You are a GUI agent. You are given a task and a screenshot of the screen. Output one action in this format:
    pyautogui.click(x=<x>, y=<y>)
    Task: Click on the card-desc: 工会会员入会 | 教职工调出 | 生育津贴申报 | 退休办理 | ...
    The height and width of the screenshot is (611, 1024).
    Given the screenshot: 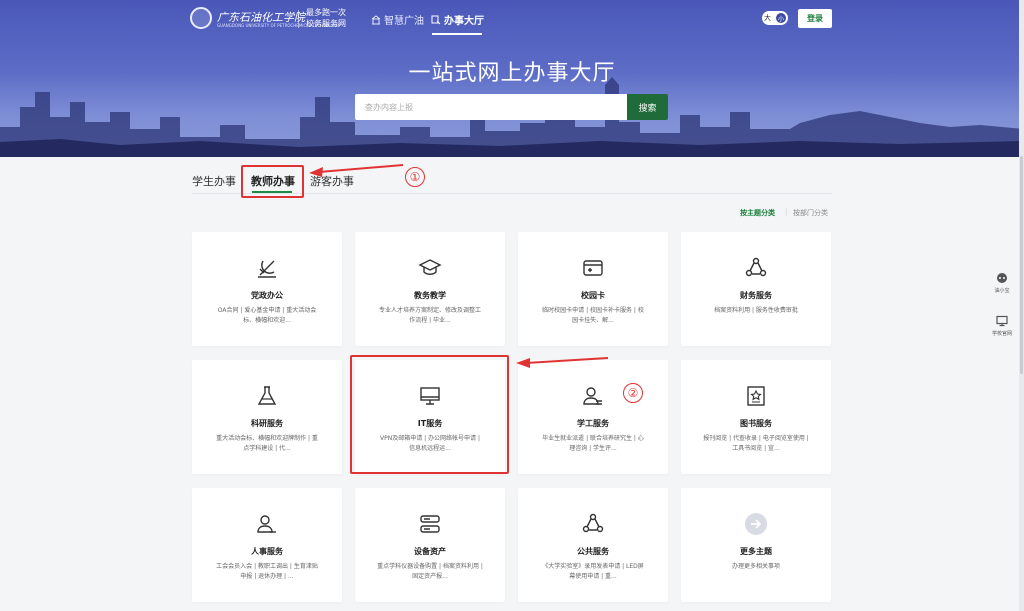 What is the action you would take?
    pyautogui.click(x=267, y=571)
    